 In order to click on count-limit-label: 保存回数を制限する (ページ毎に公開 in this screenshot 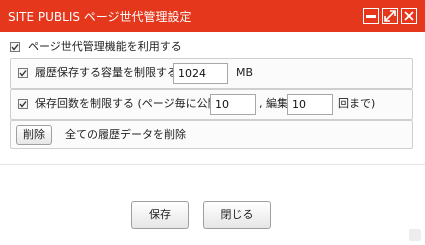, I will do `click(127, 103)`.